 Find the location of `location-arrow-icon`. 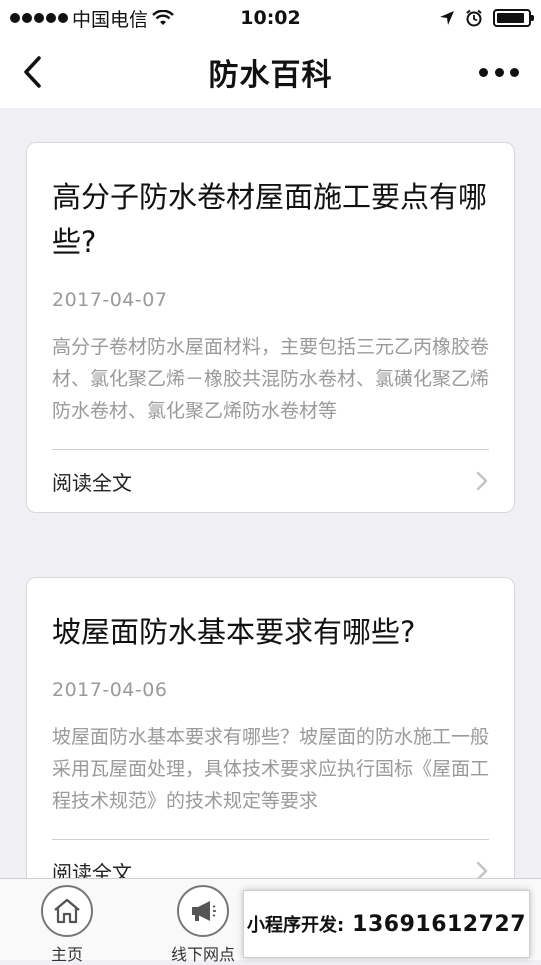

location-arrow-icon is located at coordinates (447, 18).